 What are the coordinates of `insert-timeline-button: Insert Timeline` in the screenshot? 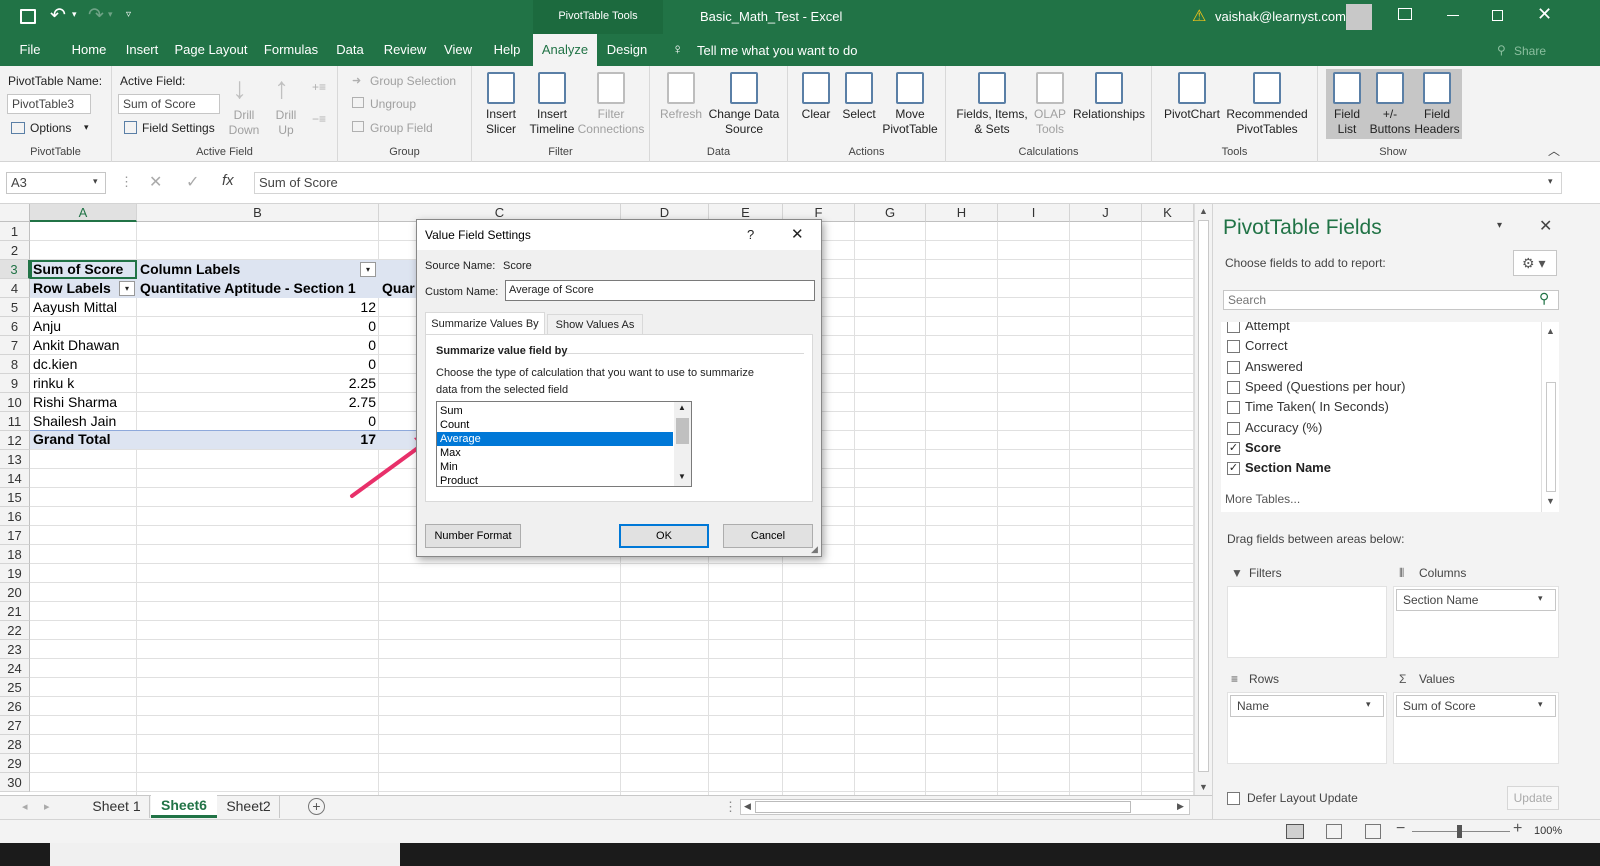 It's located at (552, 104).